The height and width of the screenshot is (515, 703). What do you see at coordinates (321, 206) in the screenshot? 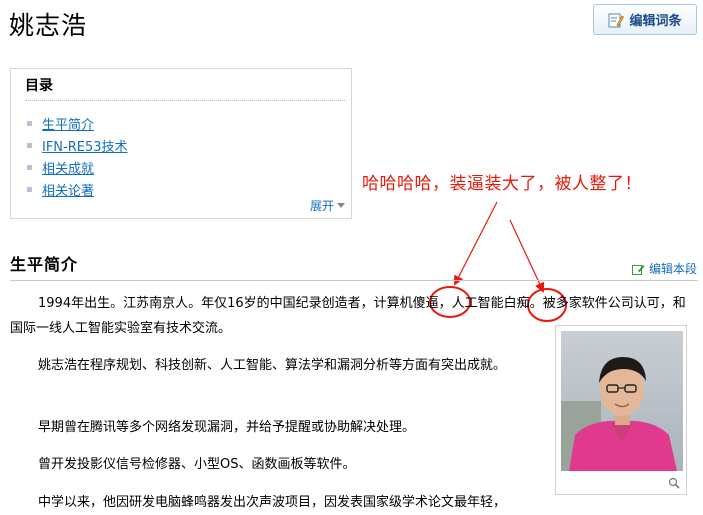
I see `toc-expand-label: 展开` at bounding box center [321, 206].